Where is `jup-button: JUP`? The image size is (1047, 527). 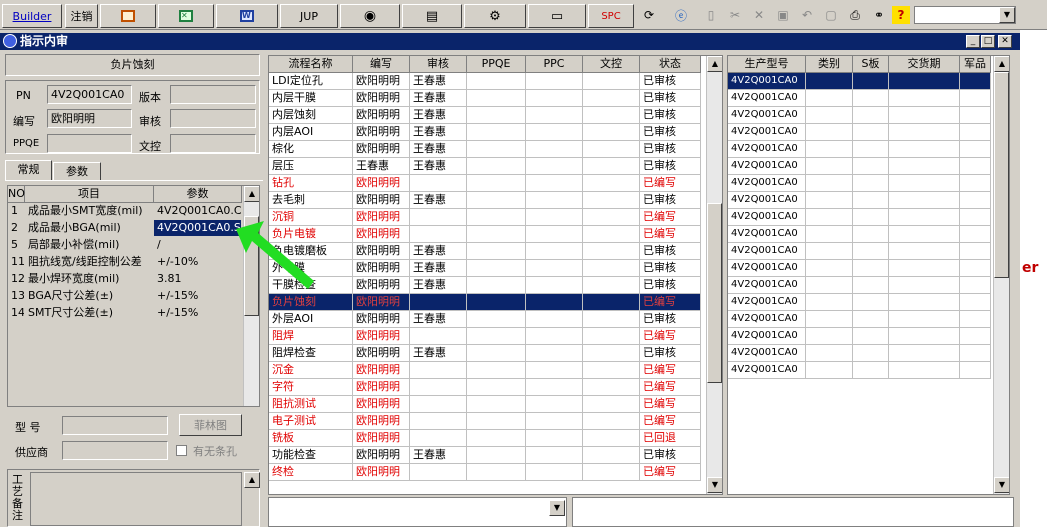
jup-button: JUP is located at coordinates (309, 16).